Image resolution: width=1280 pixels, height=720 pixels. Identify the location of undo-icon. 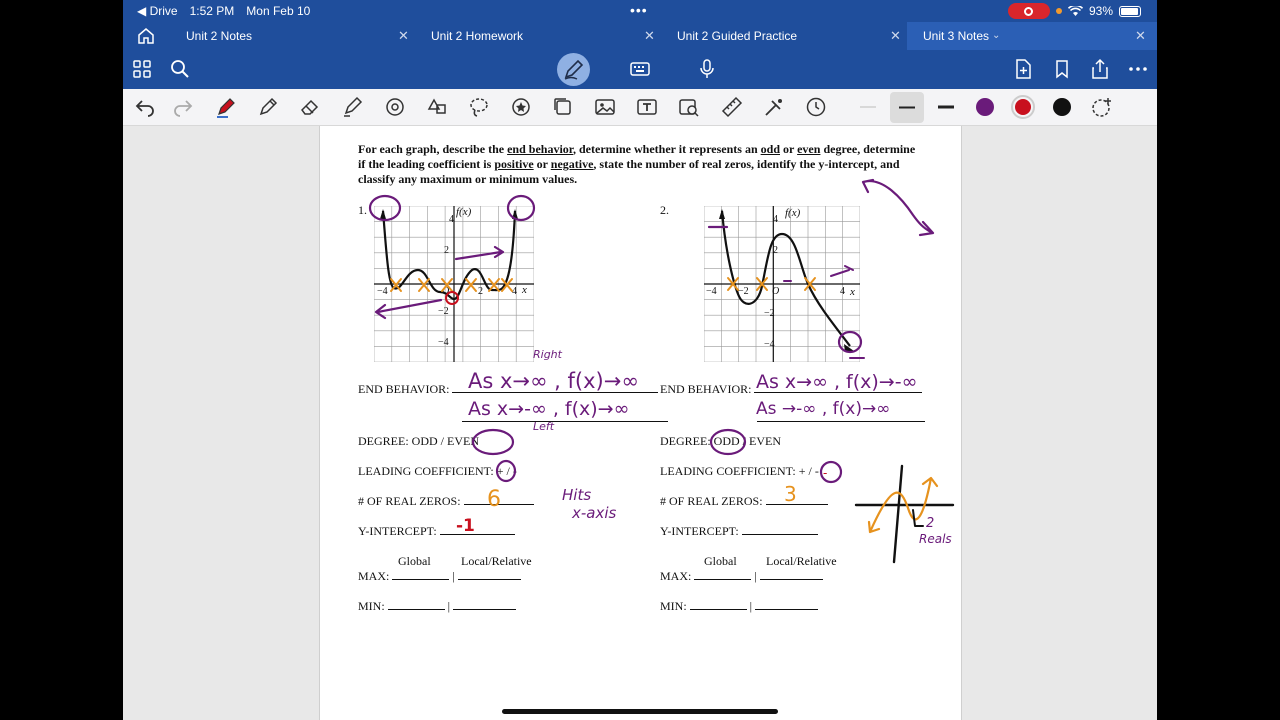
(145, 107).